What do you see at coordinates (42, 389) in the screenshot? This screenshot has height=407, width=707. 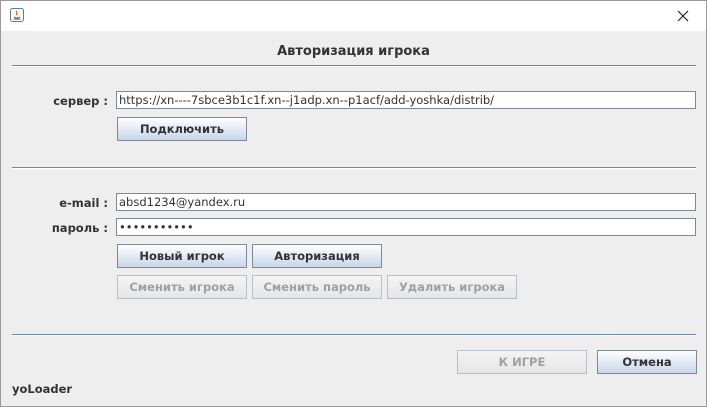 I see `app-name-label: yoLoader` at bounding box center [42, 389].